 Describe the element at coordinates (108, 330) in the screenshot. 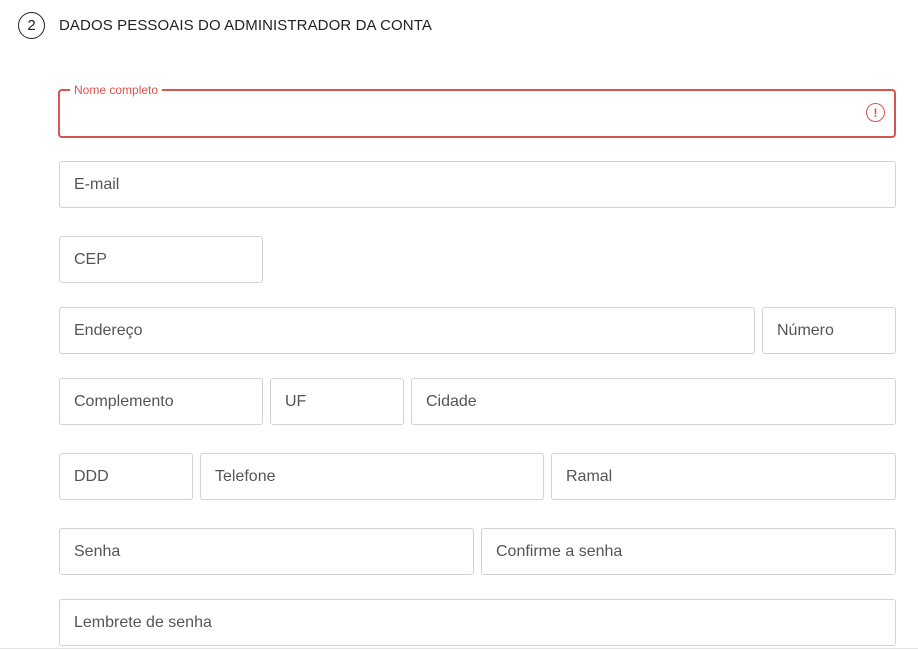

I see `endereco-placeholder: Endereço` at that location.